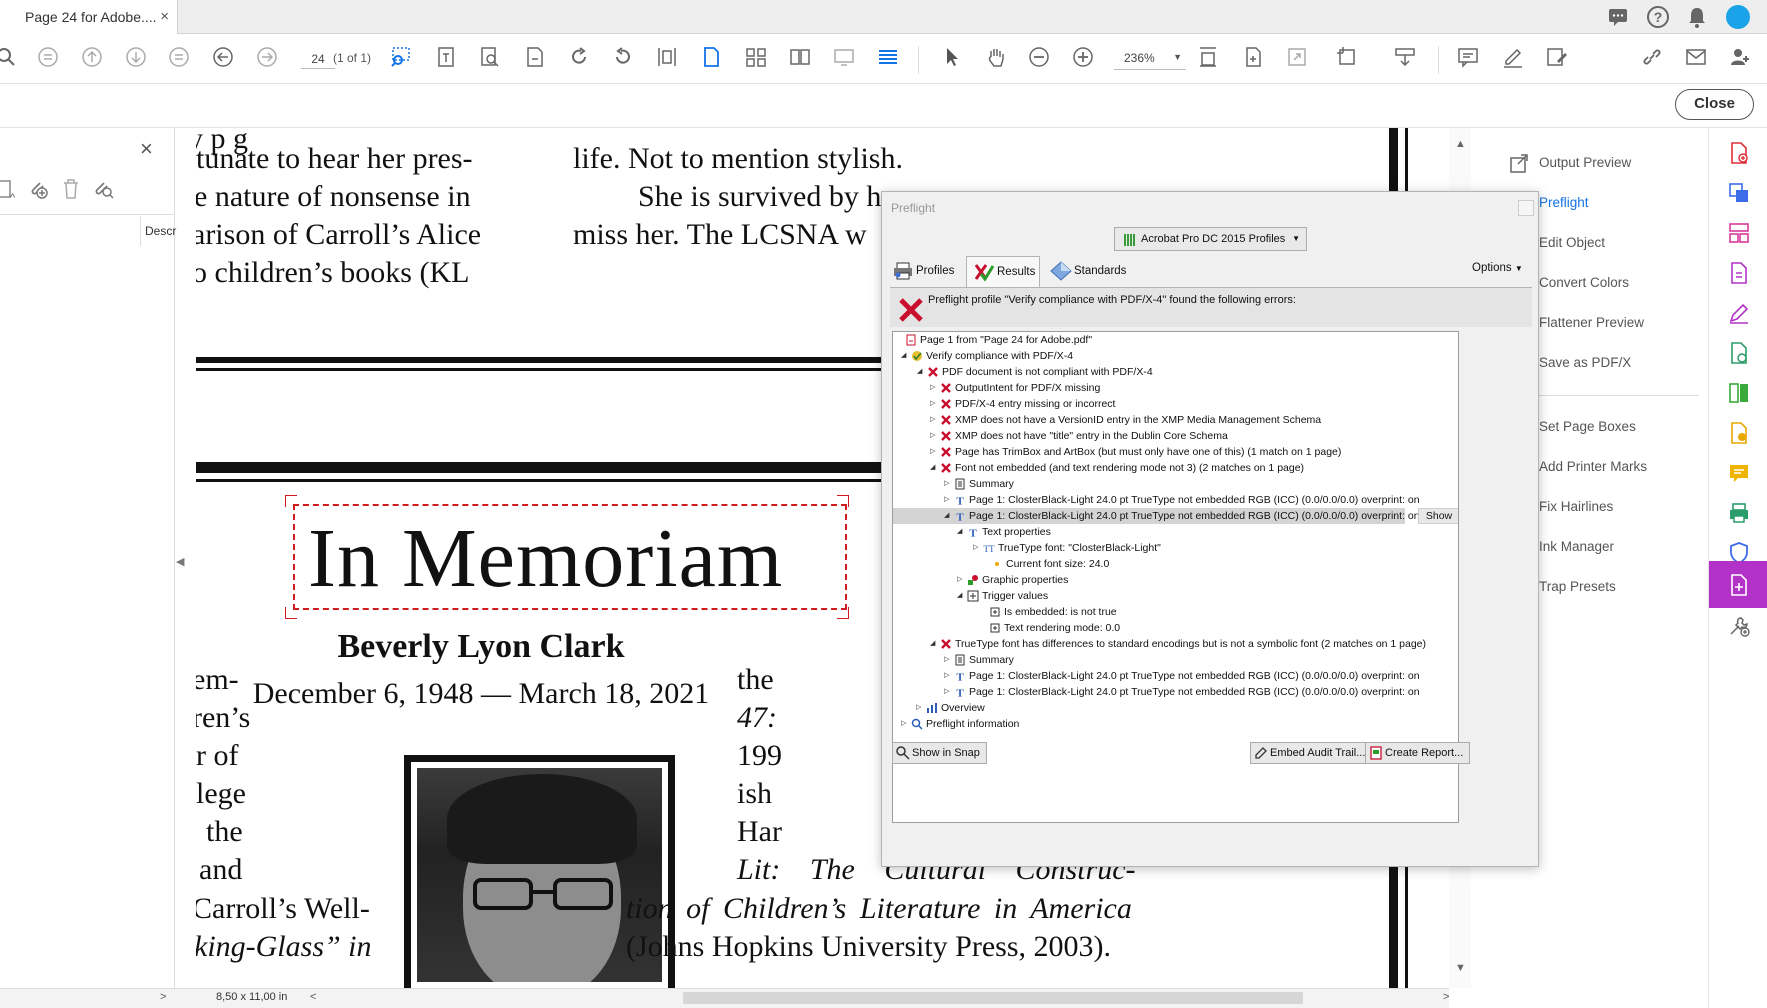  Describe the element at coordinates (844, 57) in the screenshot. I see `full-screen-icon` at that location.